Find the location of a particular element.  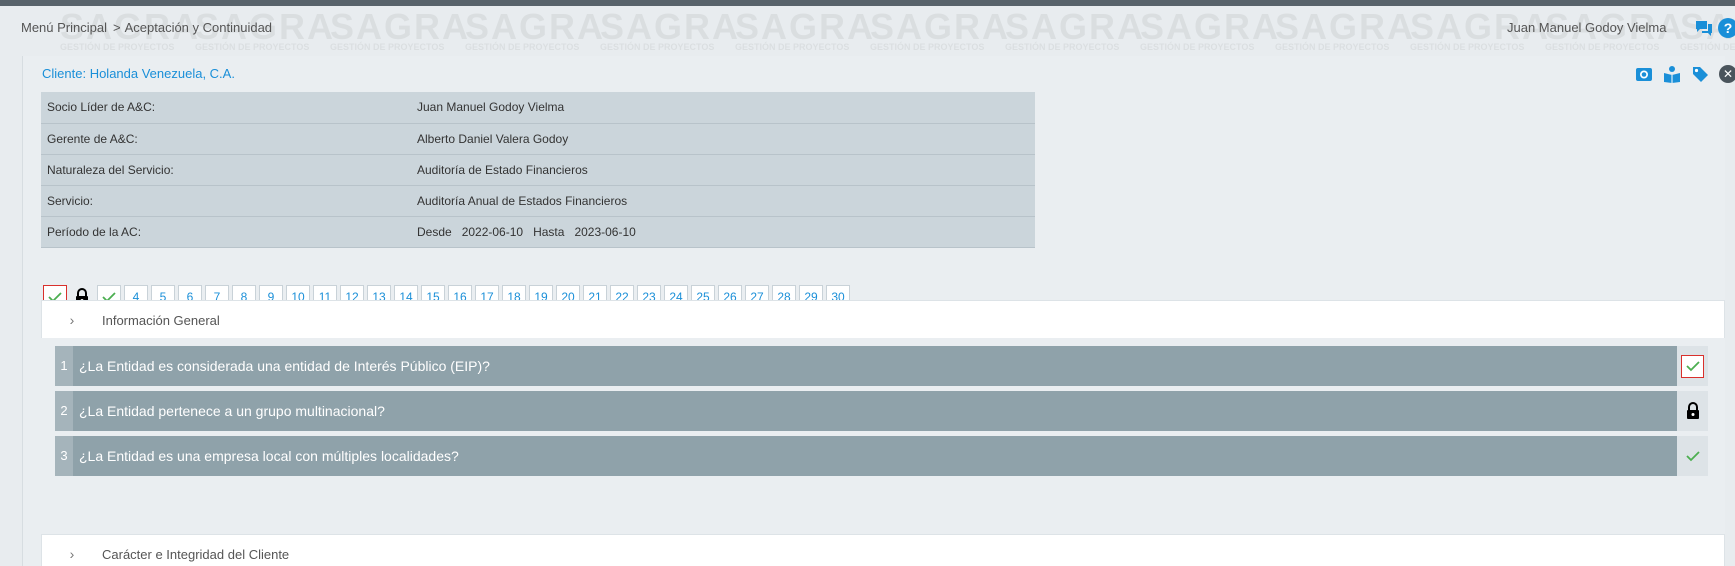

header-icons: ? is located at coordinates (1714, 28).